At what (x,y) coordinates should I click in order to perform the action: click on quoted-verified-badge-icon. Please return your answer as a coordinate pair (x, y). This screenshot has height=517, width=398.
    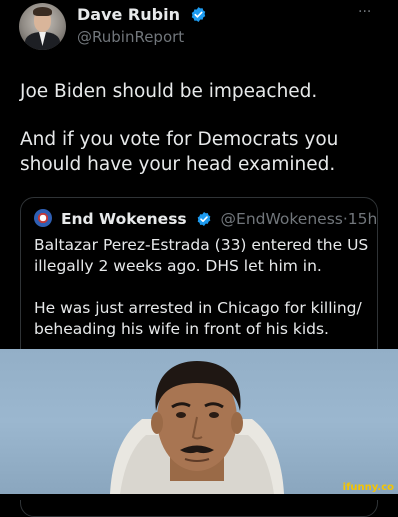
    Looking at the image, I should click on (204, 221).